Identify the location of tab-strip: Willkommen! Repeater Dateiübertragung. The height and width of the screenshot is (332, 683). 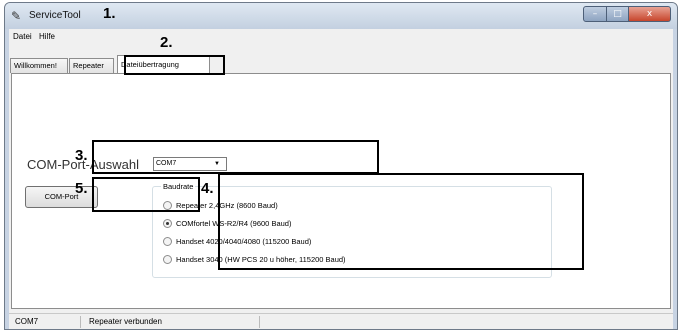
(341, 64).